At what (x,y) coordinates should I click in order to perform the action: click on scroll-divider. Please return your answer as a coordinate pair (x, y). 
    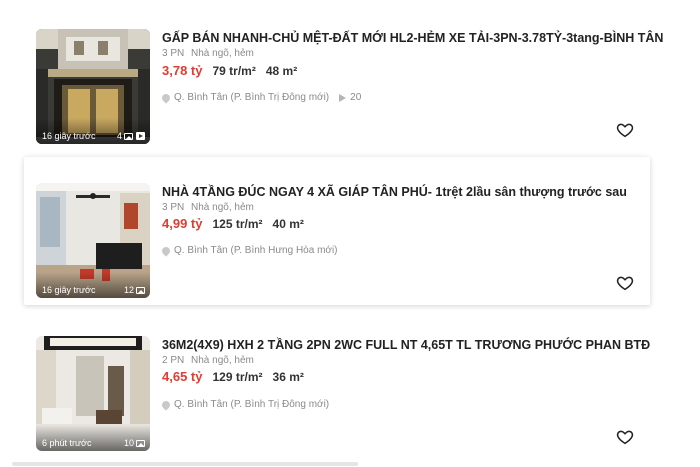
    Looking at the image, I should click on (185, 464).